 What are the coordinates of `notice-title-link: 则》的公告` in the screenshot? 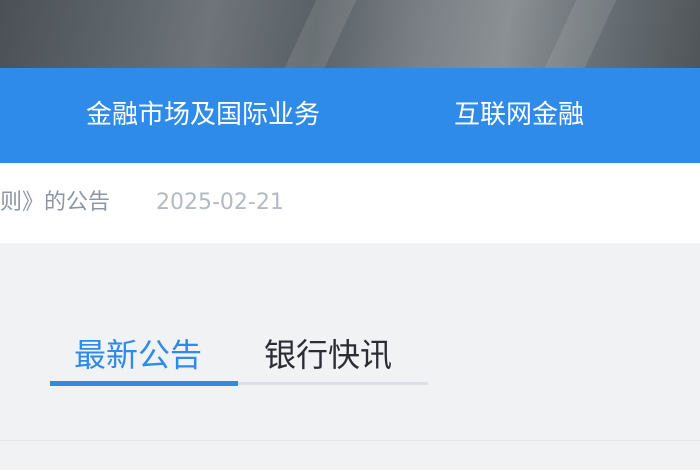 It's located at (55, 203).